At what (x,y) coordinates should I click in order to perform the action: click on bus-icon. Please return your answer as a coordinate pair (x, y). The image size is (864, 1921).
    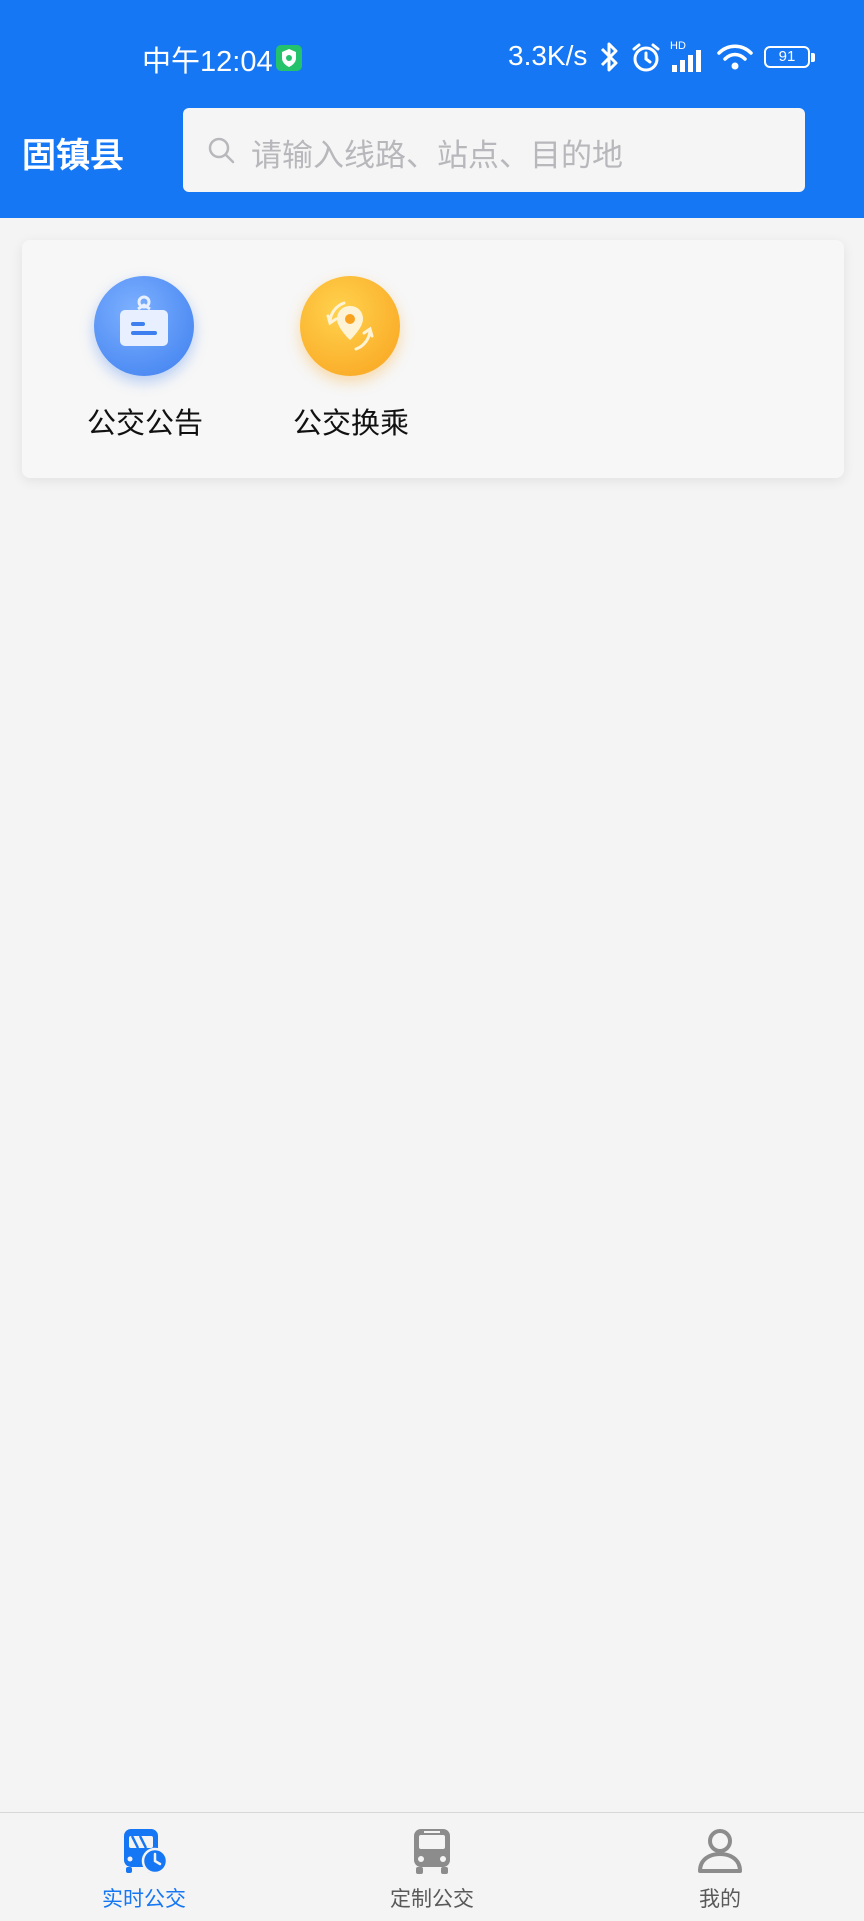
    Looking at the image, I should click on (432, 1851).